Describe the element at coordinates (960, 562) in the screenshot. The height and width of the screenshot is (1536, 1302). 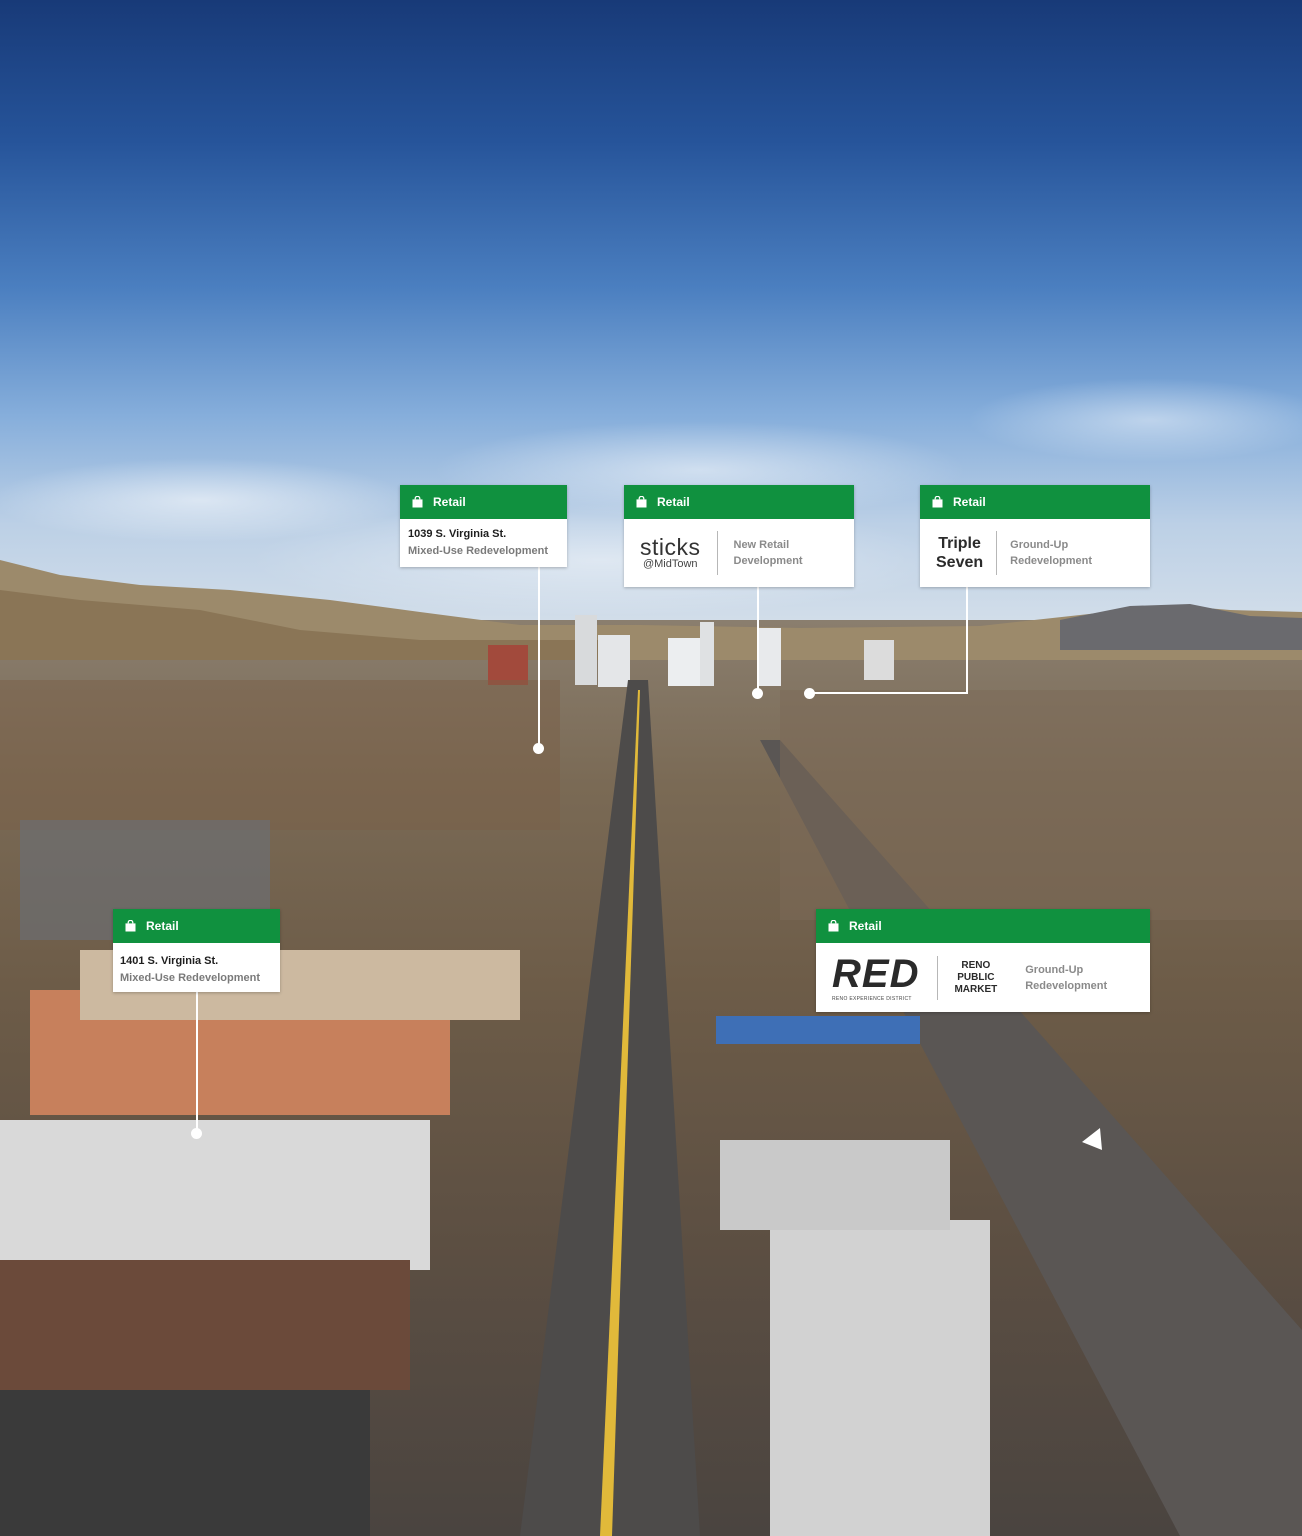
I see `logo-line-2: Seven` at that location.